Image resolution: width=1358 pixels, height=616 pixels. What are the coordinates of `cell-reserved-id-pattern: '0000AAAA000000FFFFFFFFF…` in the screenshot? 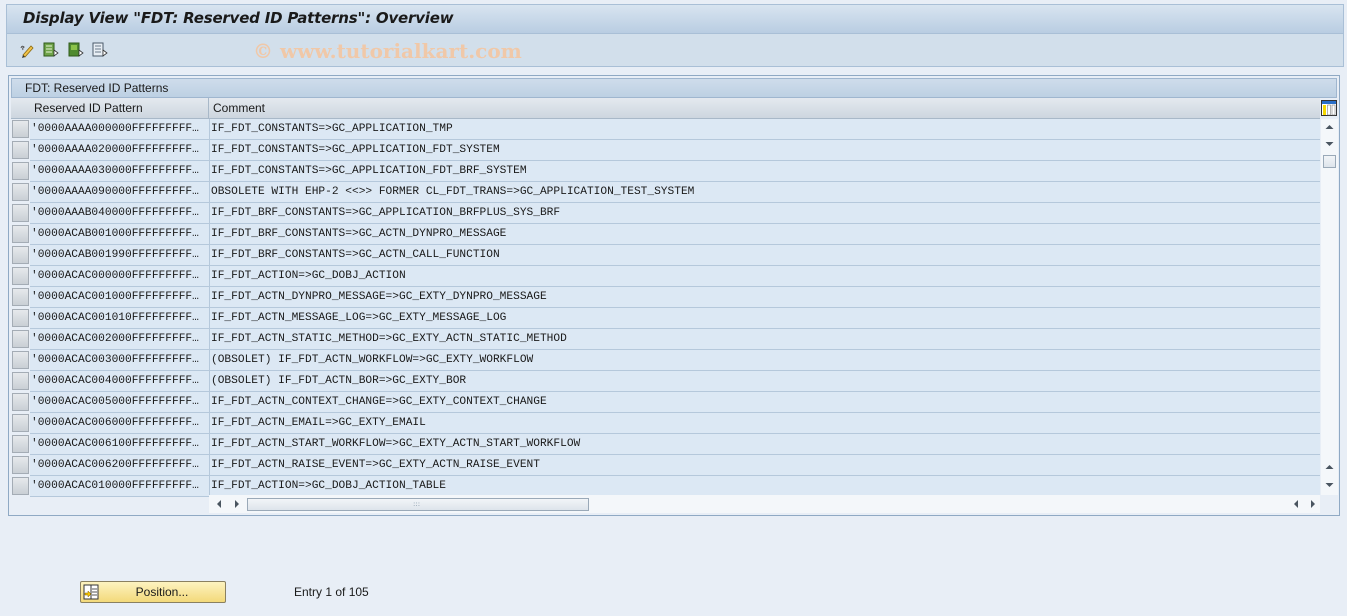 It's located at (120, 129).